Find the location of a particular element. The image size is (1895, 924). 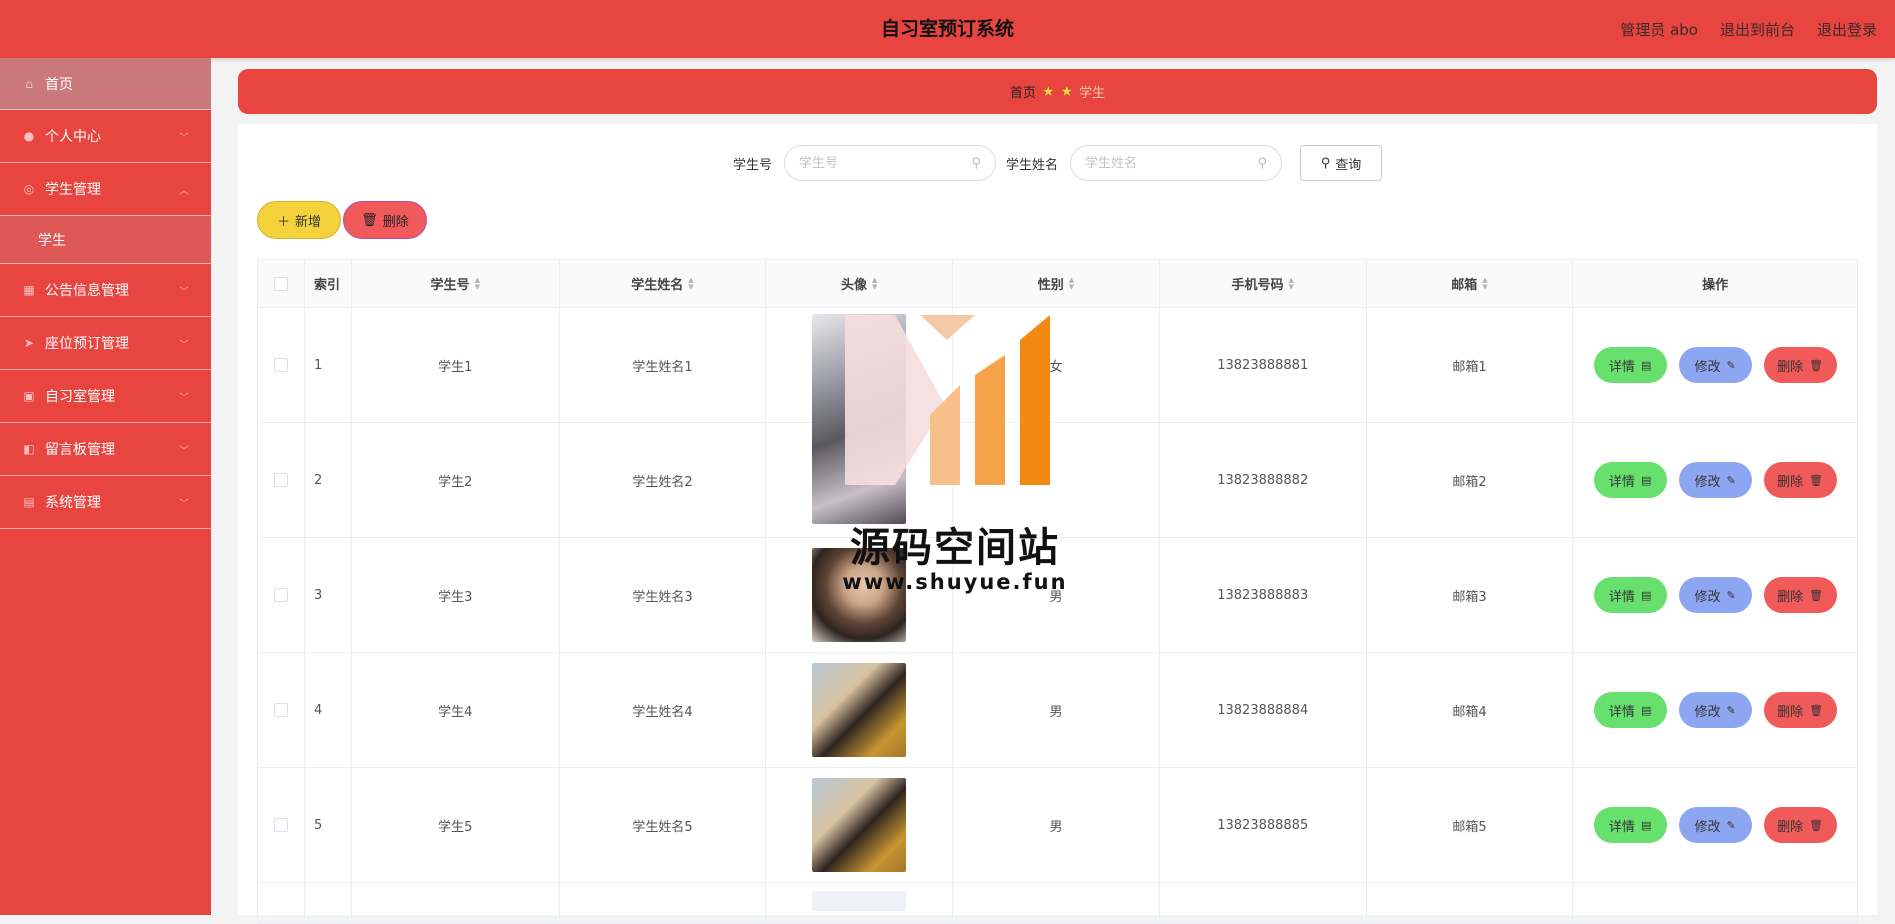

to-front-link: 退出到前台 is located at coordinates (1757, 29).